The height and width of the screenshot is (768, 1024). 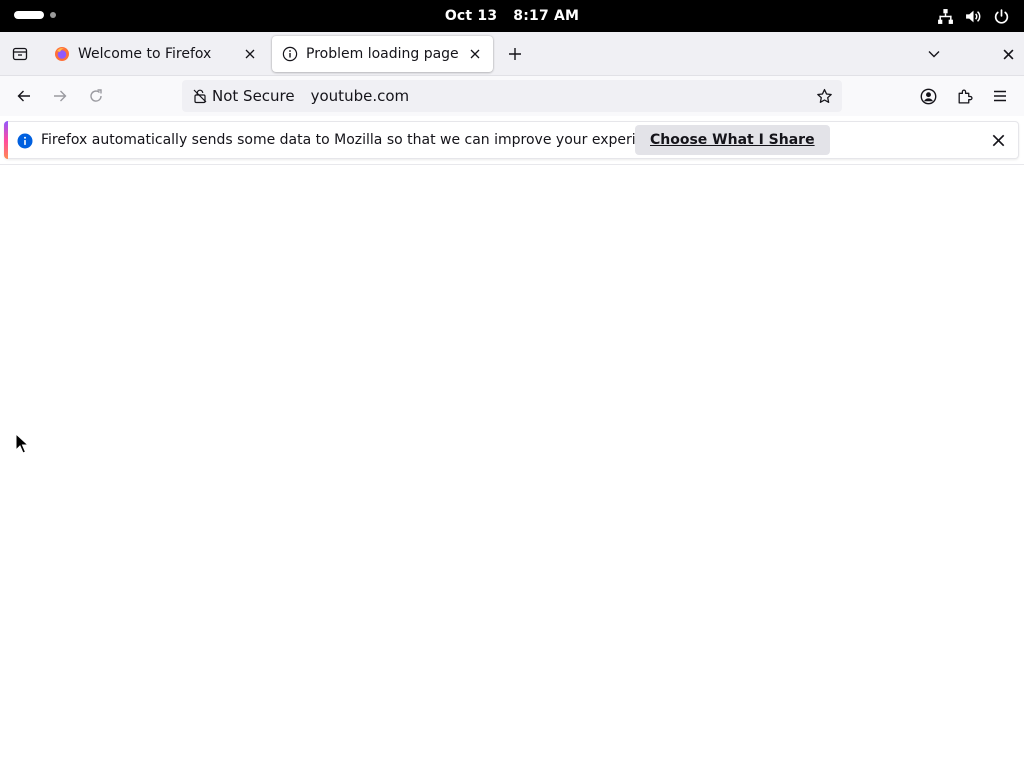 I want to click on notification-close-button, so click(x=998, y=140).